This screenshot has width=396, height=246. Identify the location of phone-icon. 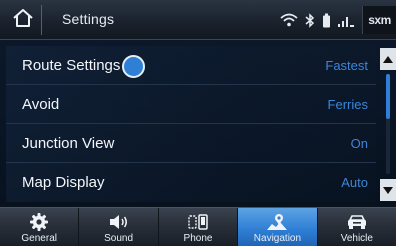
(198, 221).